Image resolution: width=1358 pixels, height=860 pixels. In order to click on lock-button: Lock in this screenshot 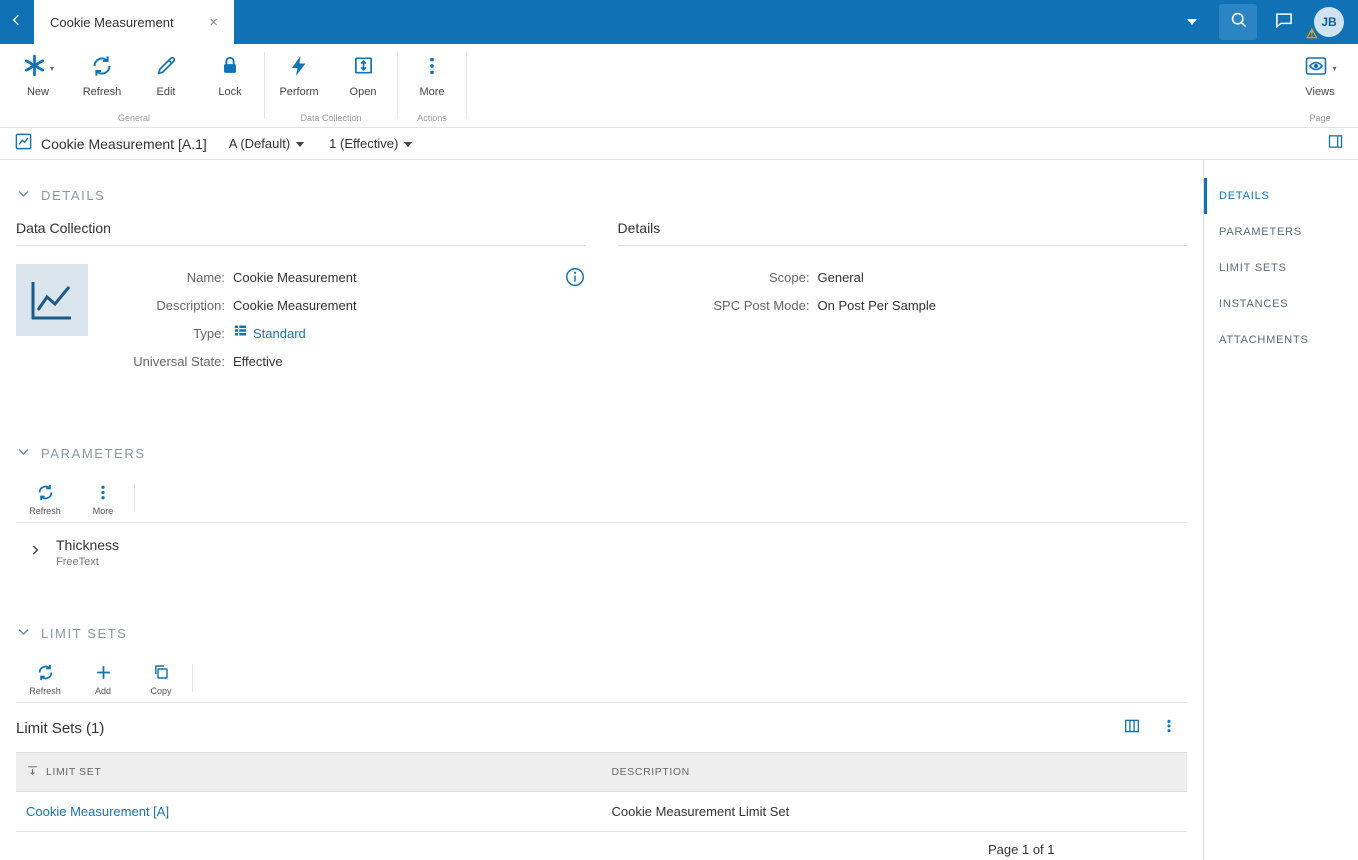, I will do `click(230, 78)`.